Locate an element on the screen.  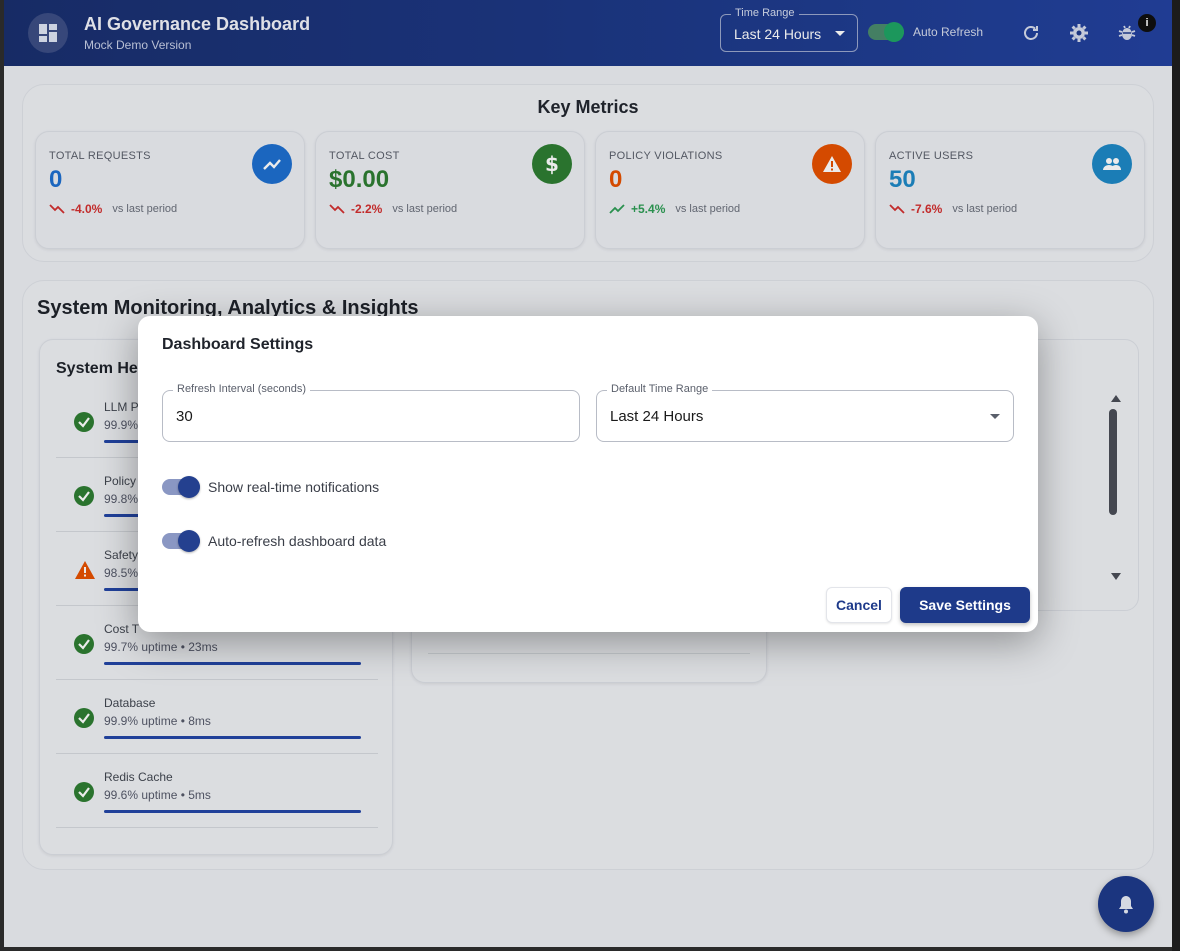
default-time-range-value: Last 24 Hours is located at coordinates (657, 416).